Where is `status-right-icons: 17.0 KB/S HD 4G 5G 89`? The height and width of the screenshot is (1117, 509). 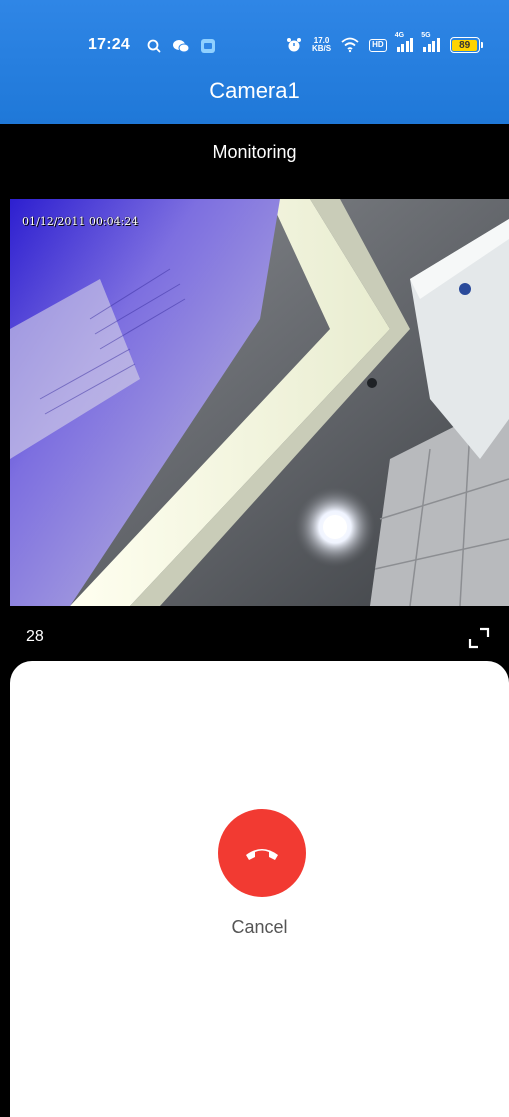 status-right-icons: 17.0 KB/S HD 4G 5G 89 is located at coordinates (384, 43).